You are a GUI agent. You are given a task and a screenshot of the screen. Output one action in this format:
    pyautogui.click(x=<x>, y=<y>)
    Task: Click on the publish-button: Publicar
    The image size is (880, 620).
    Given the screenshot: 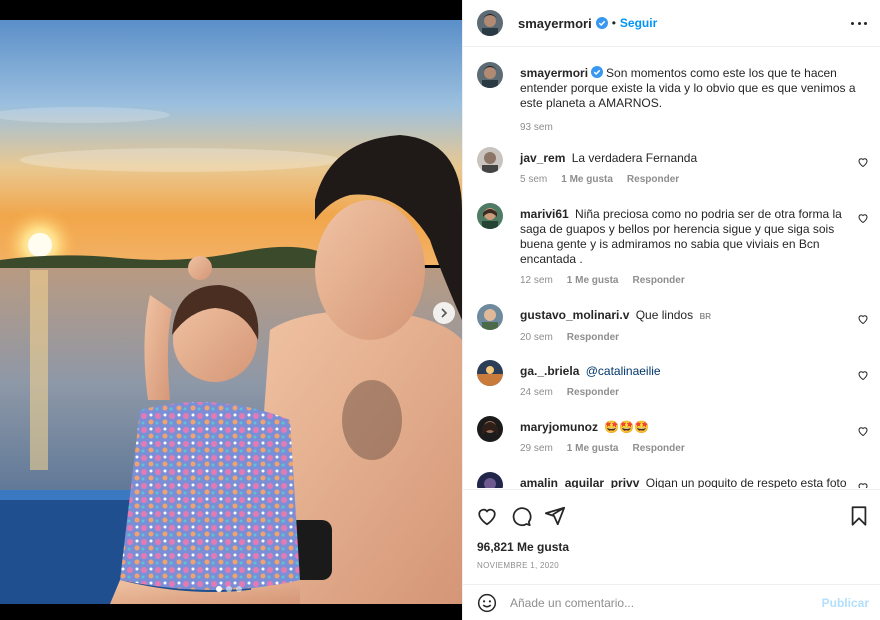 What is the action you would take?
    pyautogui.click(x=845, y=603)
    